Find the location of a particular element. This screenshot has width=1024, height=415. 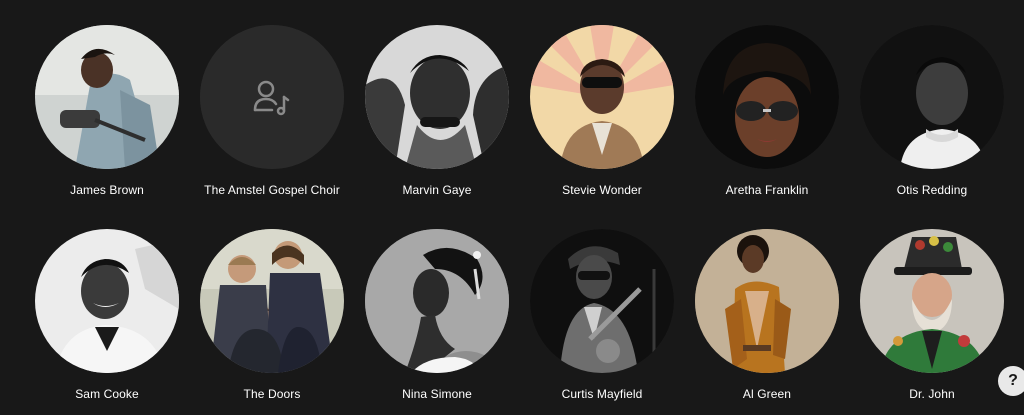

artist-name: James Brown is located at coordinates (107, 190).